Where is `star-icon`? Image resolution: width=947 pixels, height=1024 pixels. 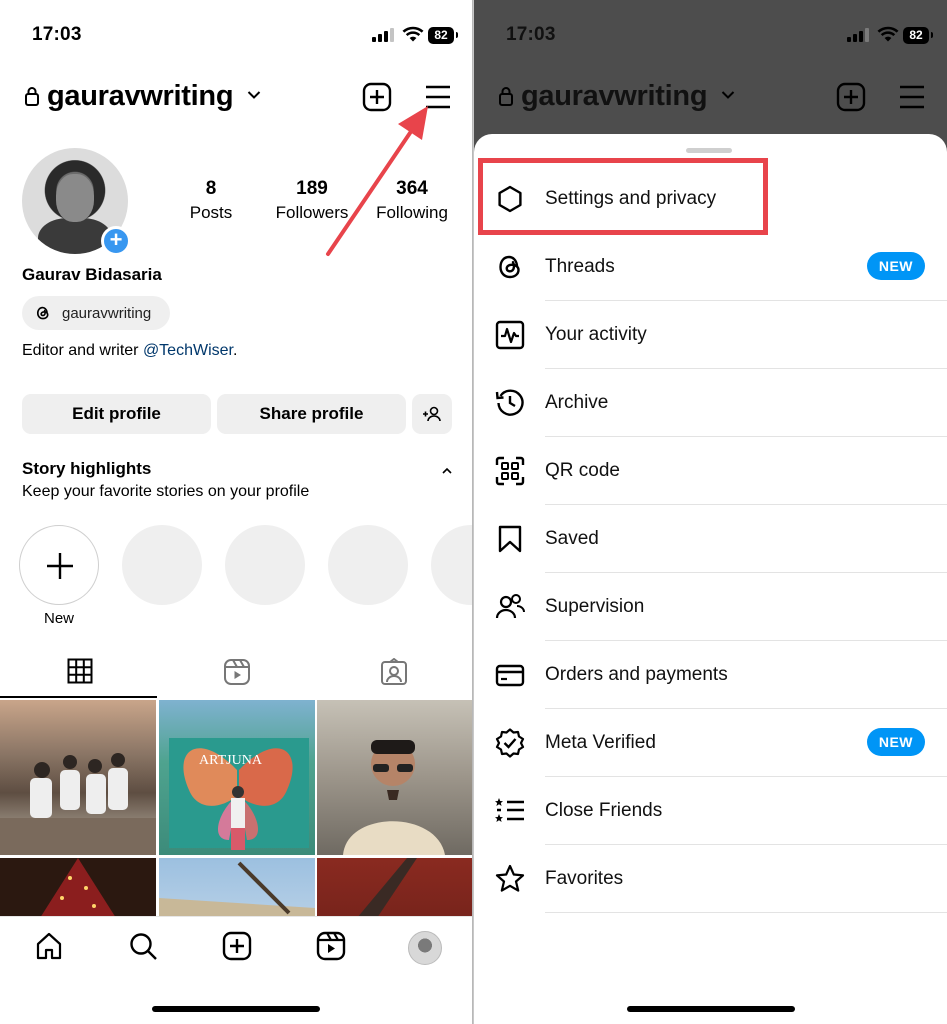
star-icon is located at coordinates (510, 878).